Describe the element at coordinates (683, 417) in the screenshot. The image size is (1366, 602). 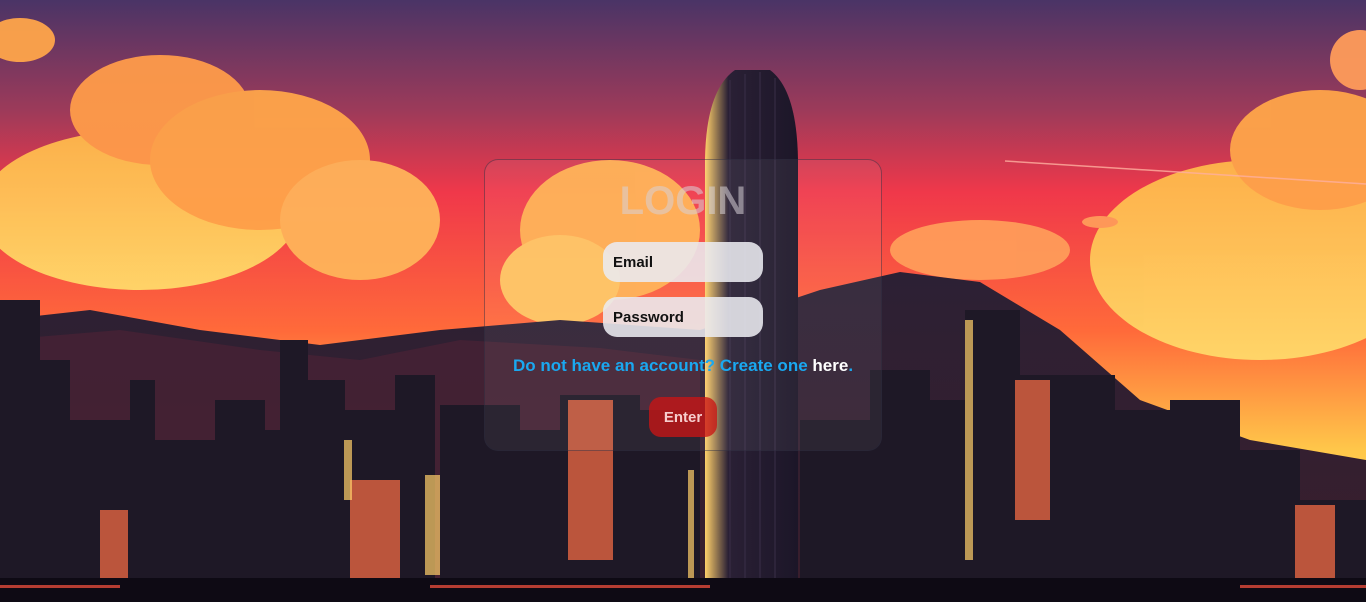
I see `enter-button: Enter` at that location.